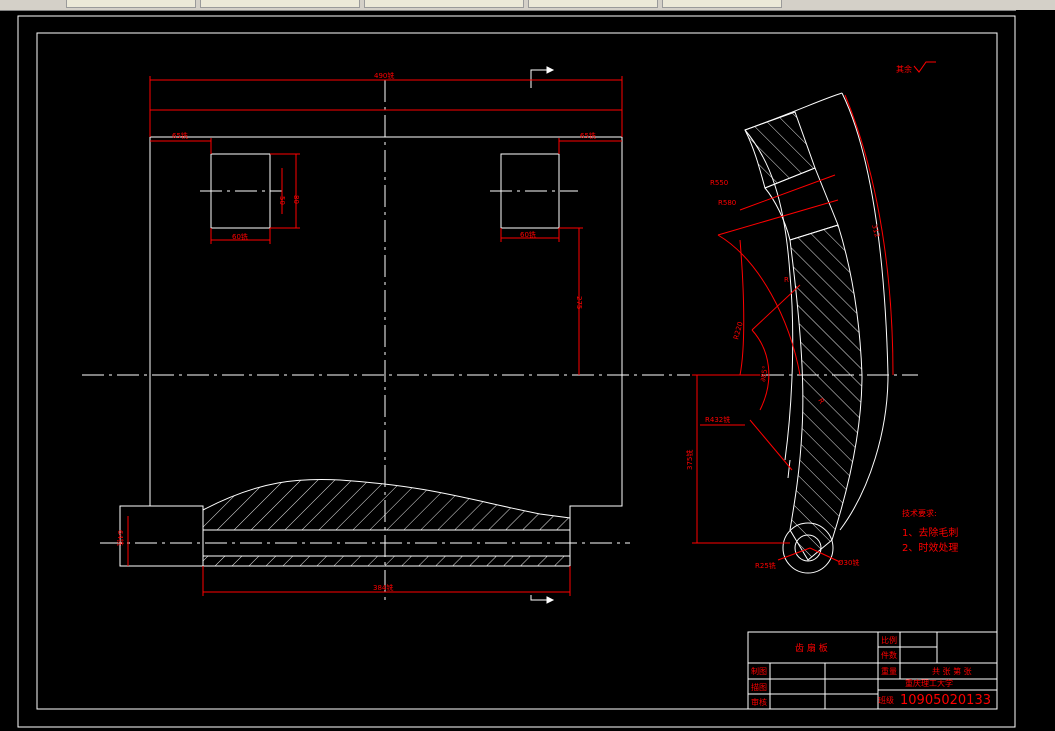  What do you see at coordinates (780, 150) in the screenshot?
I see `sector-hatch-top` at bounding box center [780, 150].